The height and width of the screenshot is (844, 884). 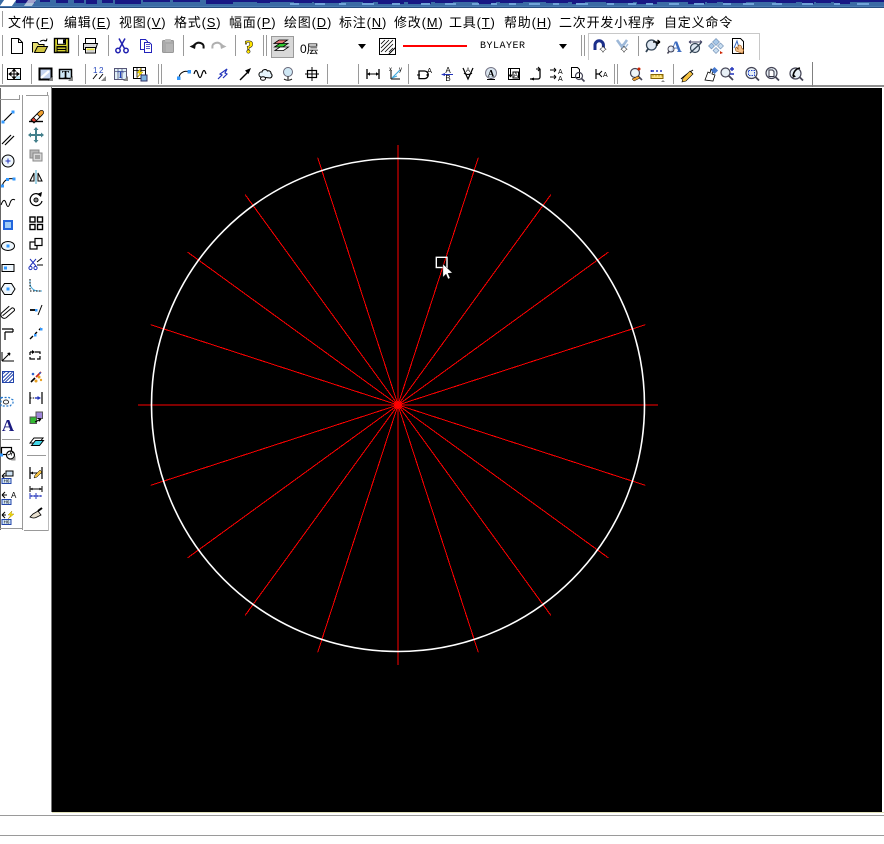 I want to click on svg-text: 2, so click(x=101, y=70).